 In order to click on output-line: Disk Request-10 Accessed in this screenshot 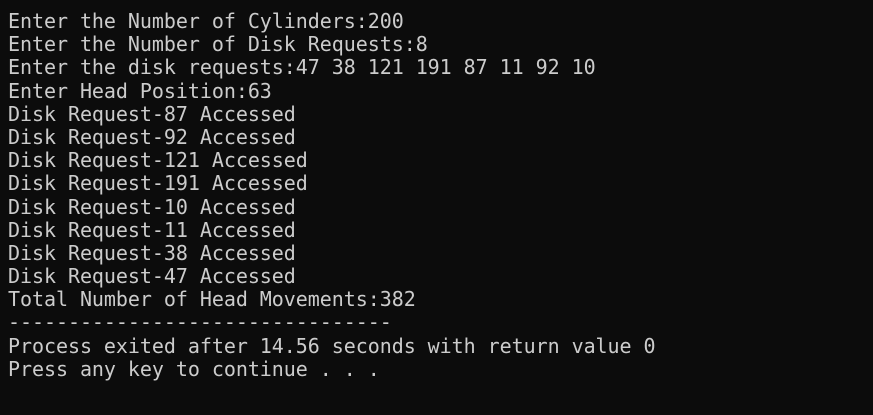, I will do `click(152, 206)`.